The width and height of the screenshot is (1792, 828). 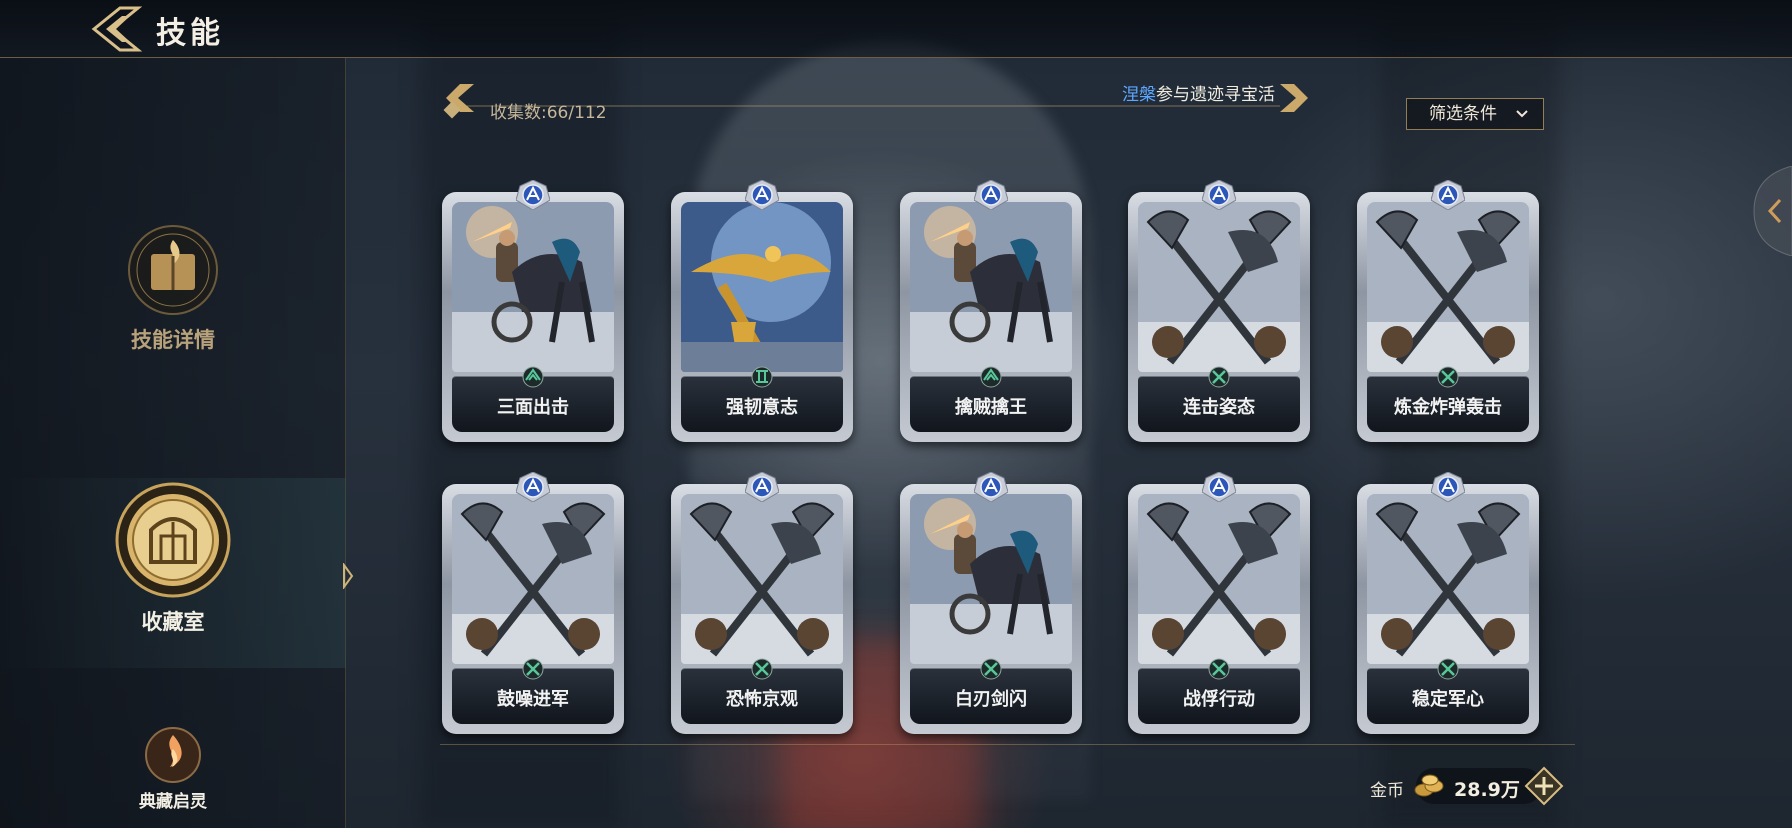 What do you see at coordinates (1544, 786) in the screenshot?
I see `add-currency-button` at bounding box center [1544, 786].